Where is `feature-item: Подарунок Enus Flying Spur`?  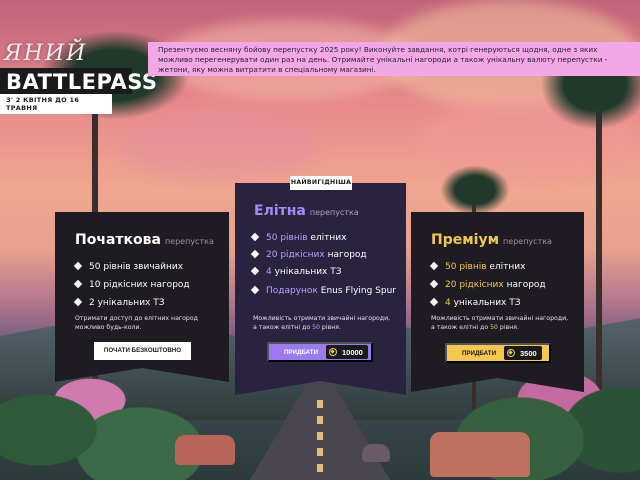 feature-item: Подарунок Enus Flying Spur is located at coordinates (324, 291).